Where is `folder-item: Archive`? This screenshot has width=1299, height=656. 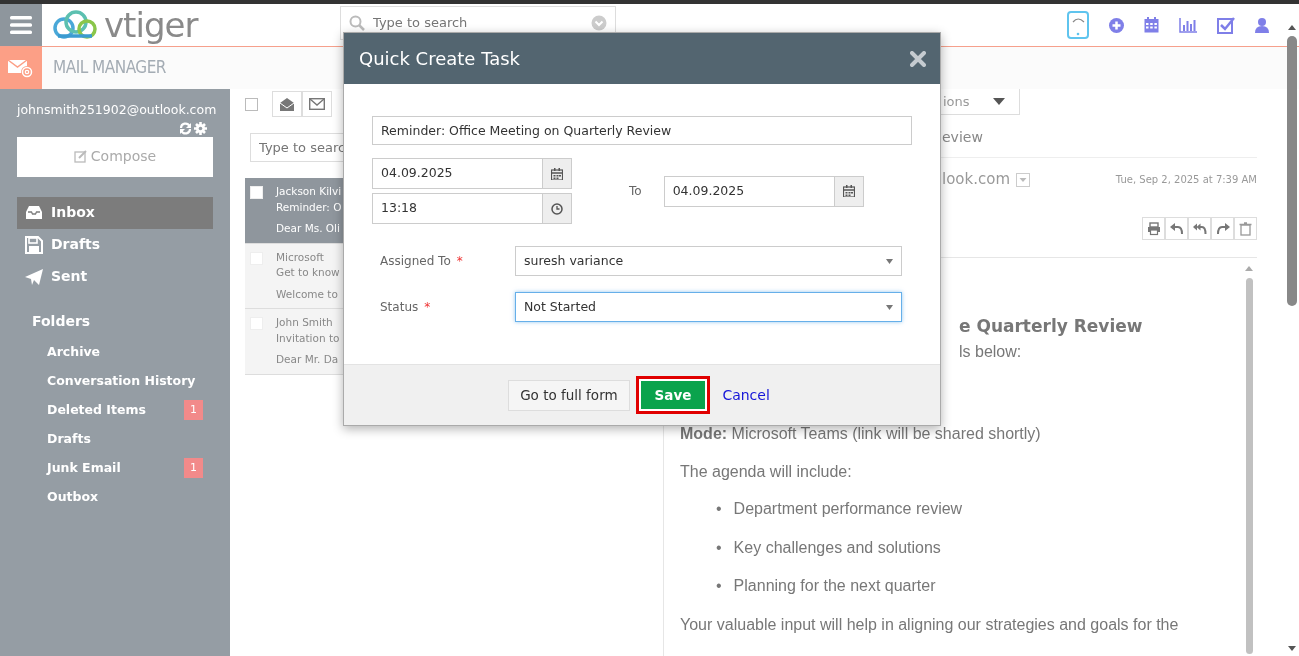 folder-item: Archive is located at coordinates (115, 352).